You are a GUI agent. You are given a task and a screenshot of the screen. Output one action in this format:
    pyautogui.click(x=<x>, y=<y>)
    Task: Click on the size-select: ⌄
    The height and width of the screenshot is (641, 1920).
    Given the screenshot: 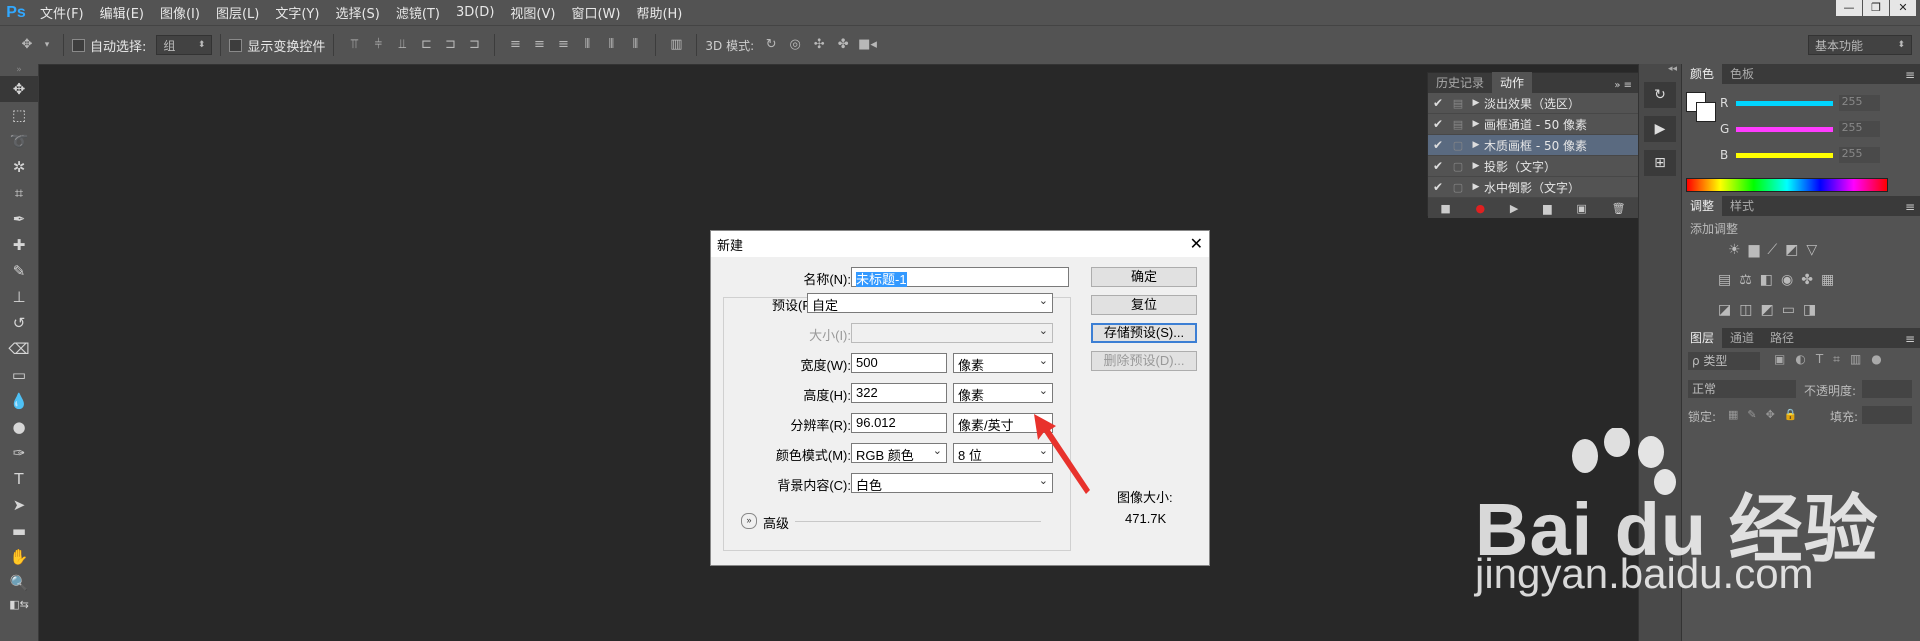 What is the action you would take?
    pyautogui.click(x=952, y=333)
    